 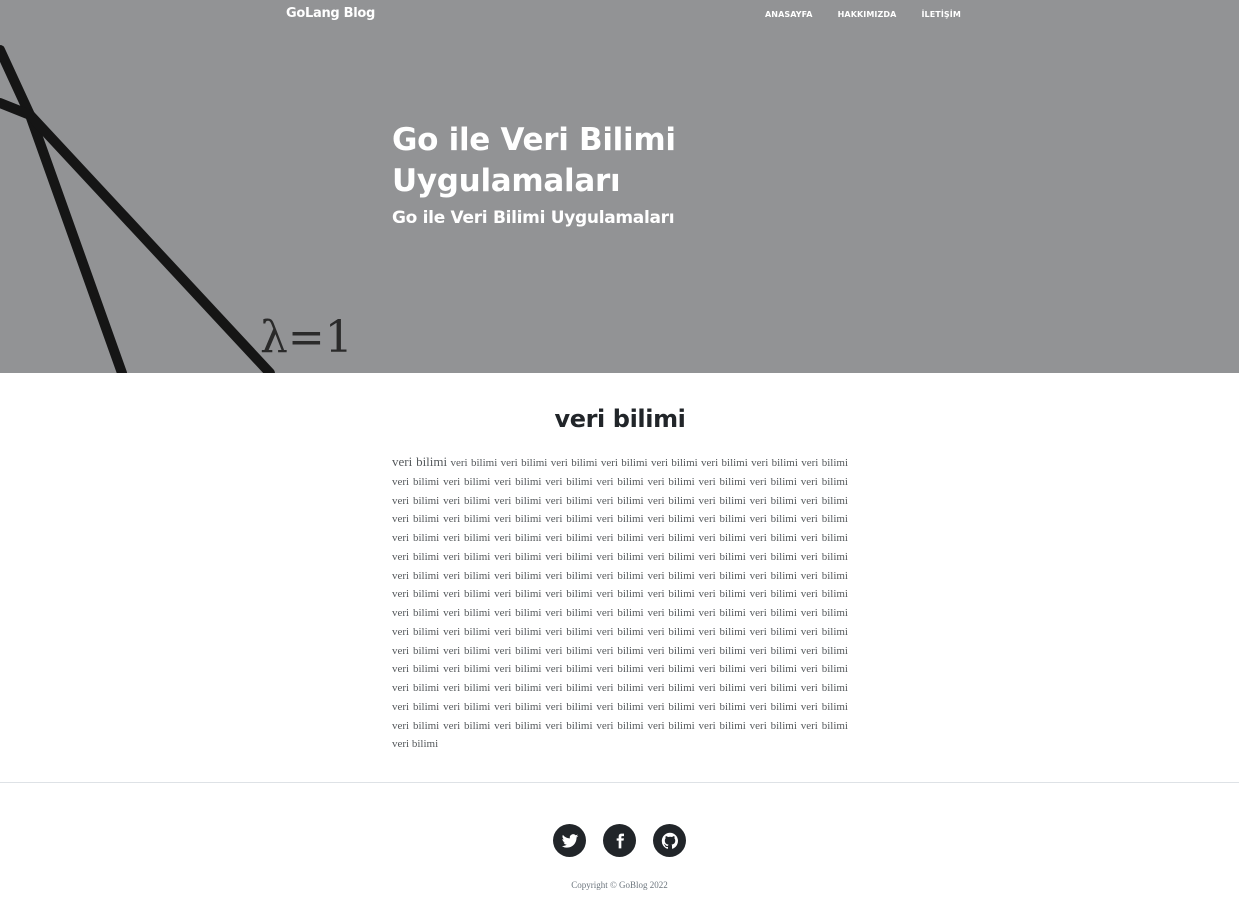 What do you see at coordinates (619, 885) in the screenshot?
I see `copyright-text: Copyright © GoBlog 2022` at bounding box center [619, 885].